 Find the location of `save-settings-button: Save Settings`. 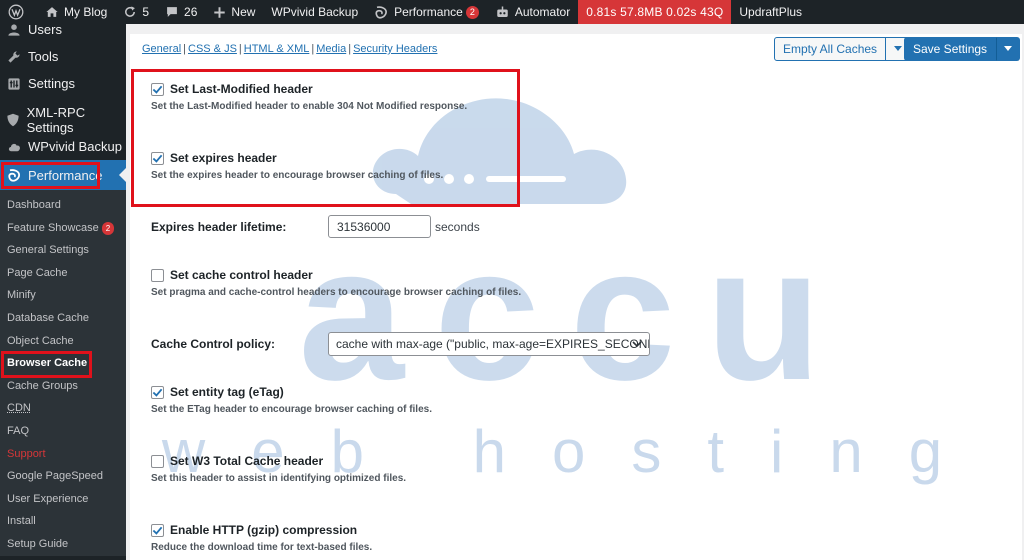

save-settings-button: Save Settings is located at coordinates (950, 49).